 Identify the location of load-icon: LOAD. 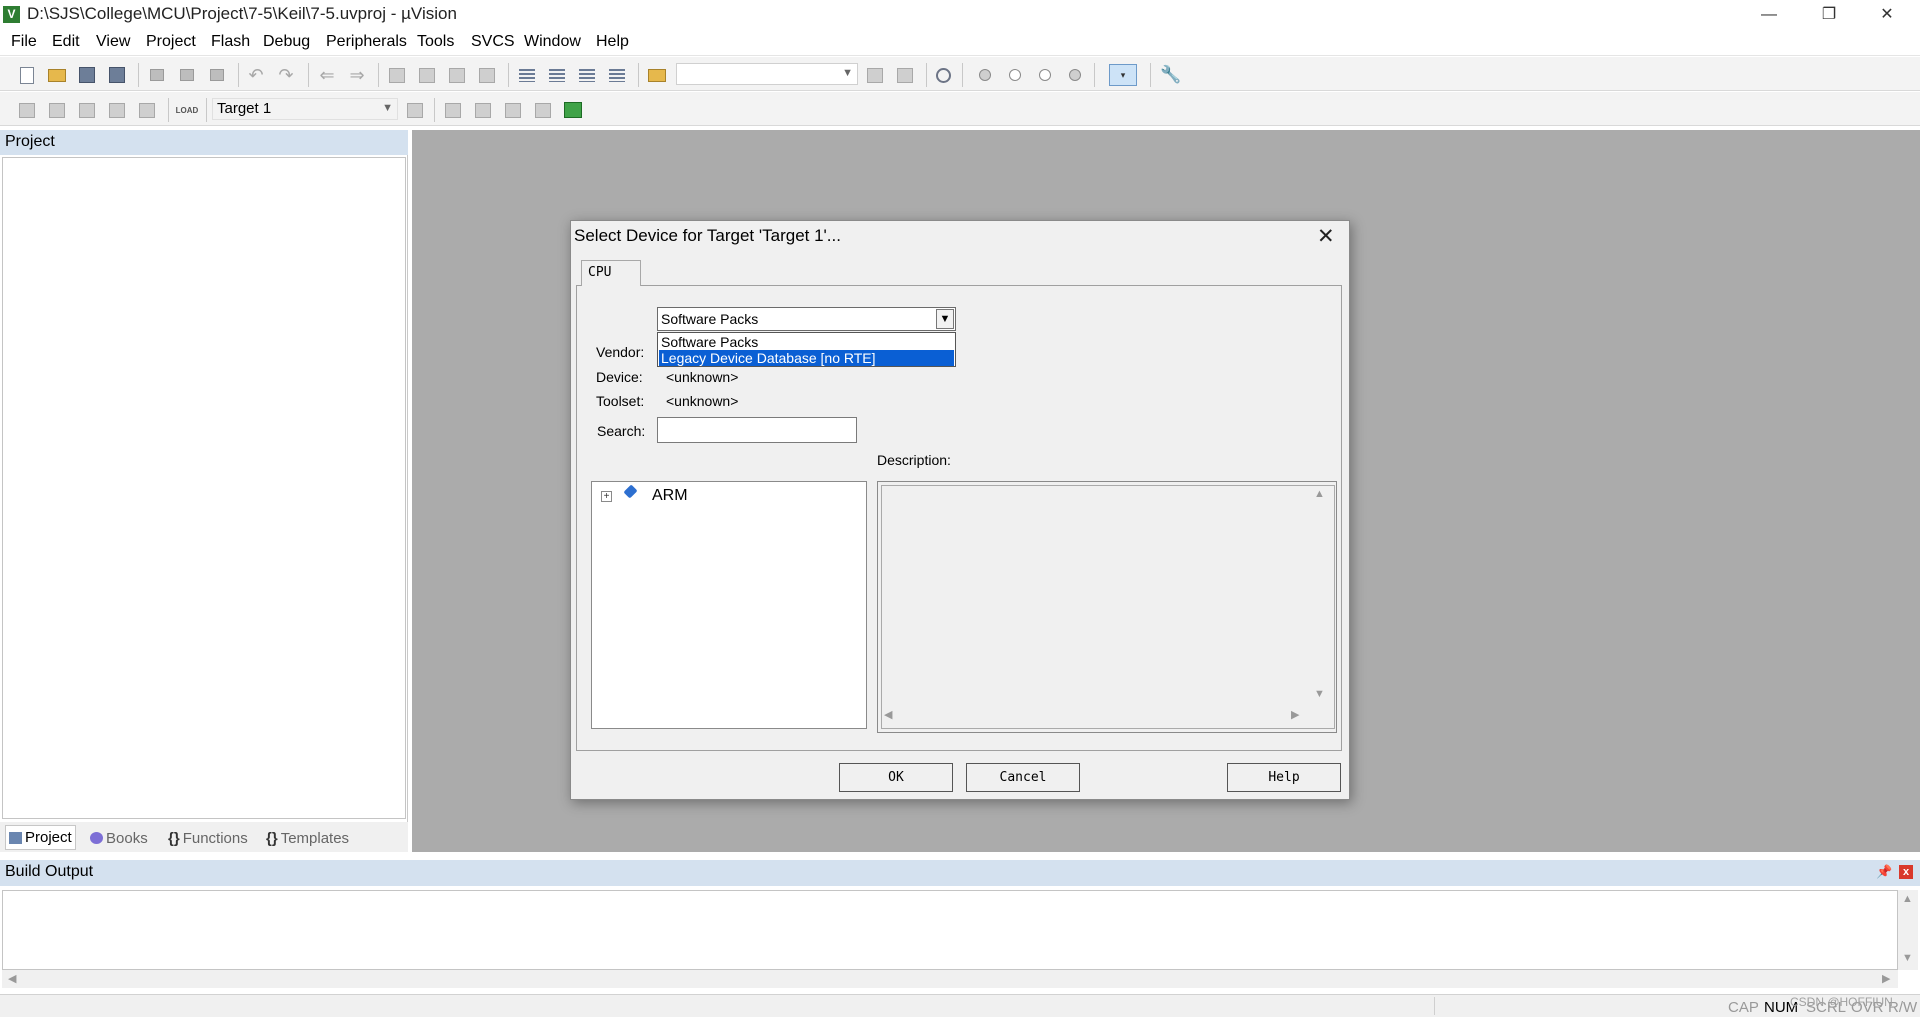
(187, 110).